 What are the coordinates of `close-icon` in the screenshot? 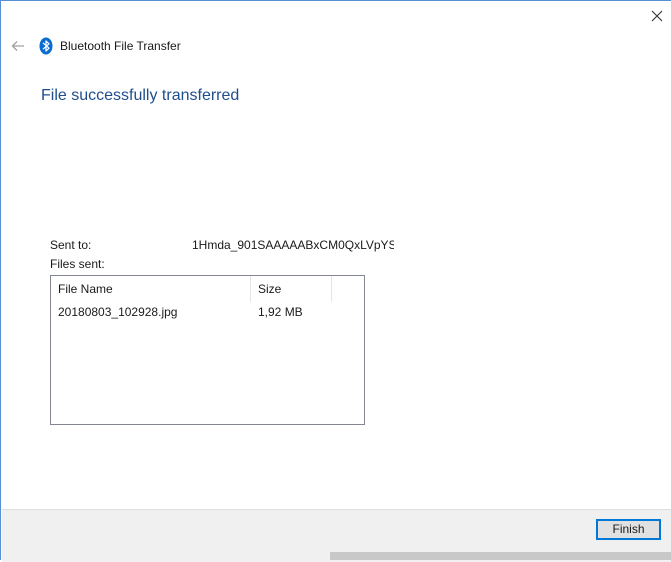 It's located at (657, 16).